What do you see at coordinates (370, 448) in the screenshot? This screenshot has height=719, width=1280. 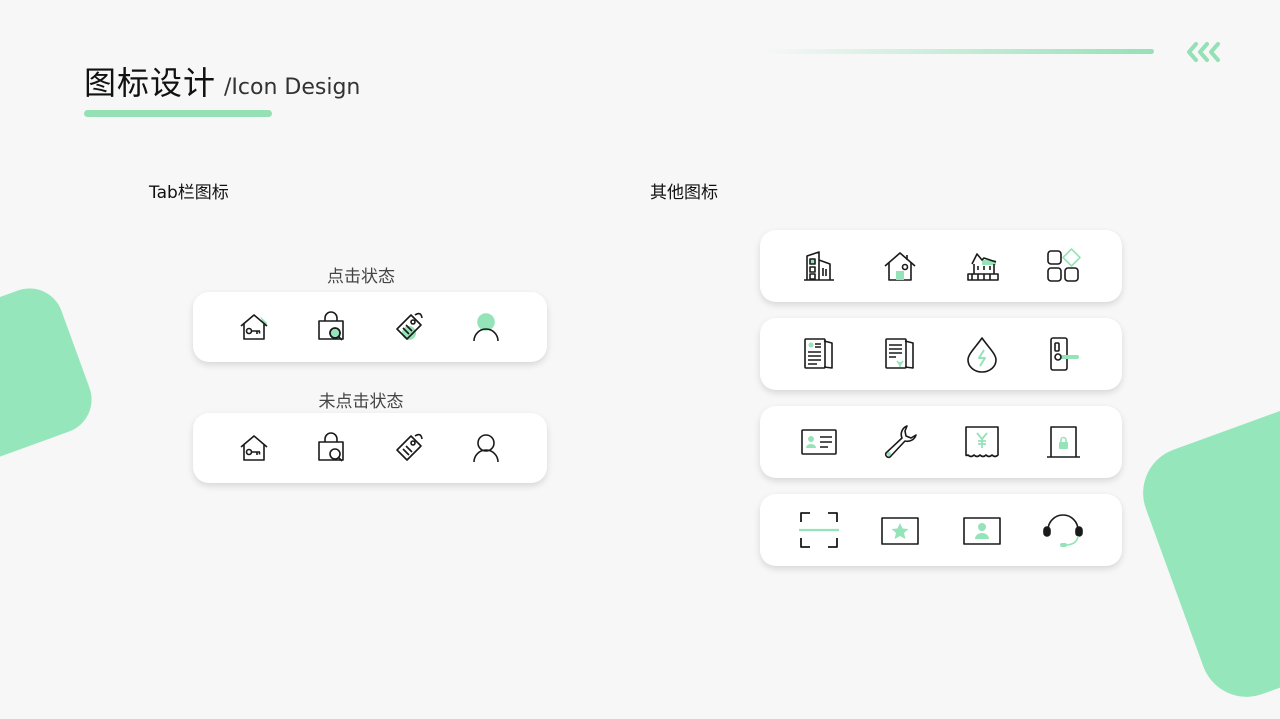 I see `tab-bar-unclicked` at bounding box center [370, 448].